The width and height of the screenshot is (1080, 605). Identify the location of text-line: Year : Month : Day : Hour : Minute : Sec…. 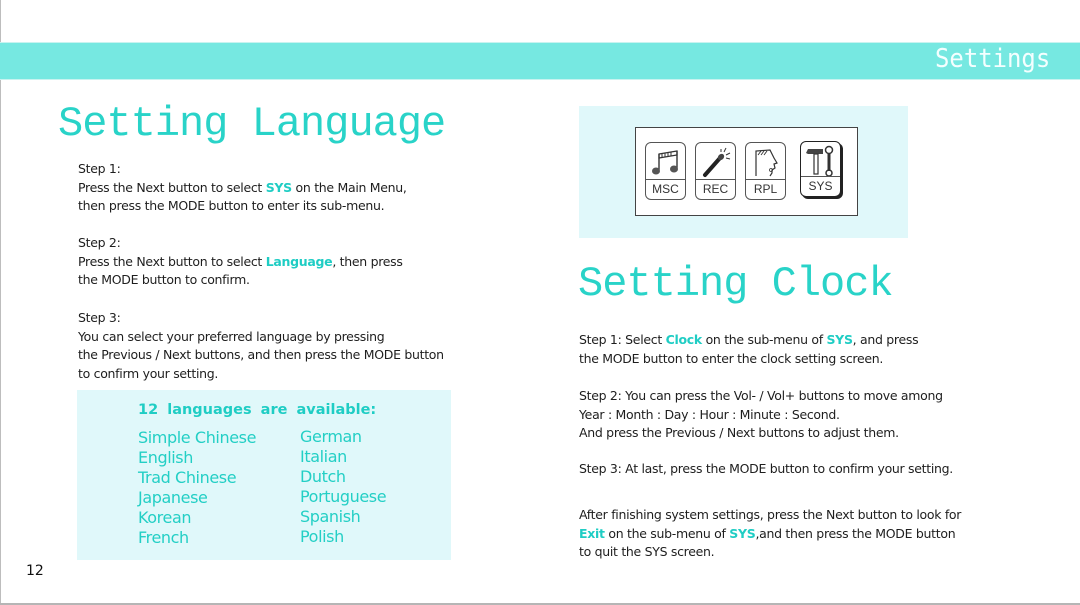
(761, 415).